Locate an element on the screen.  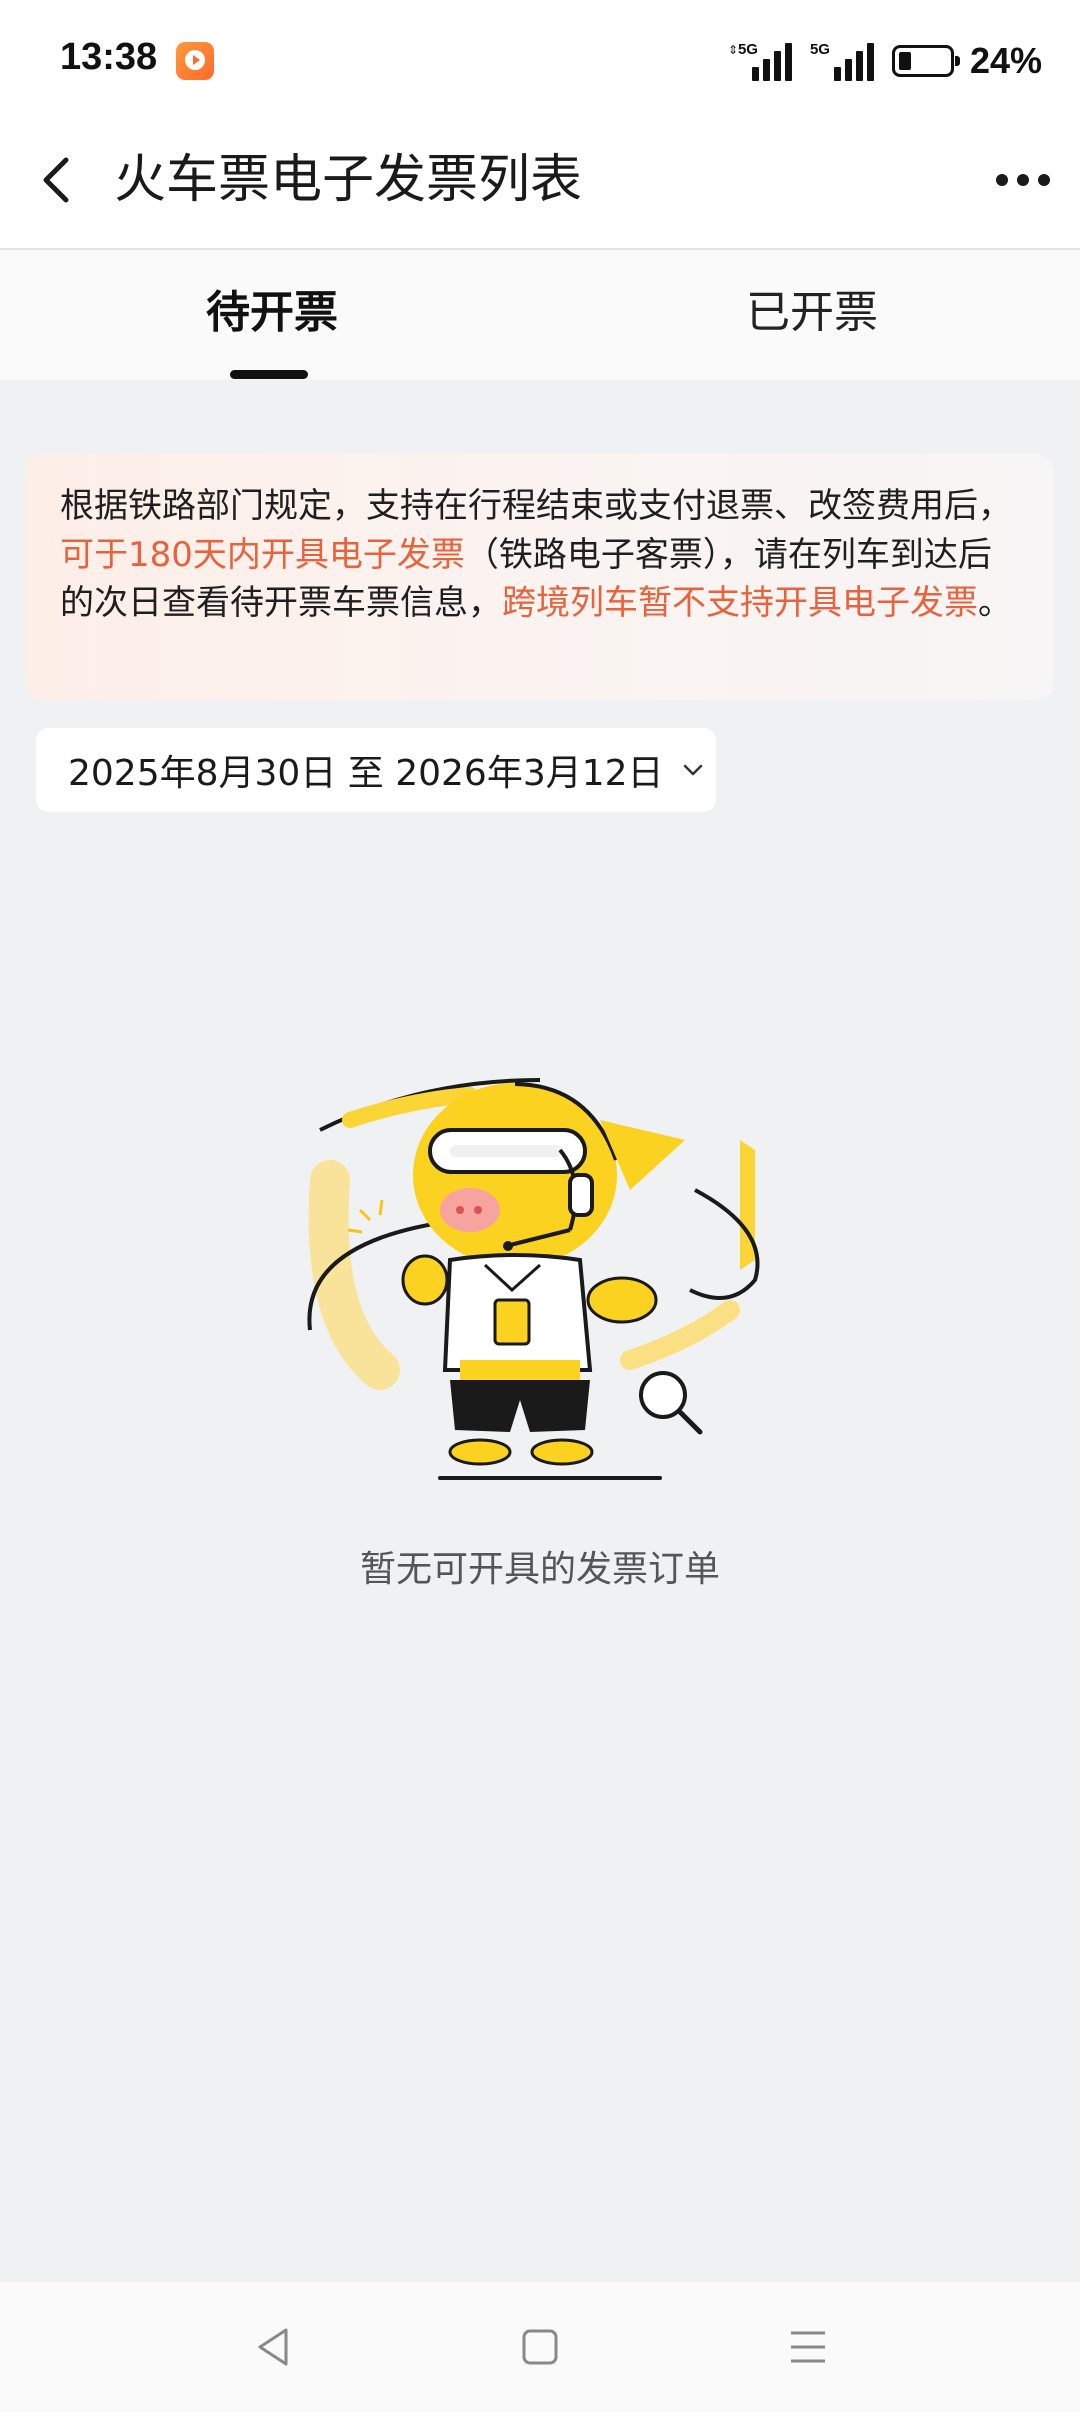
battery-icon is located at coordinates (925, 61).